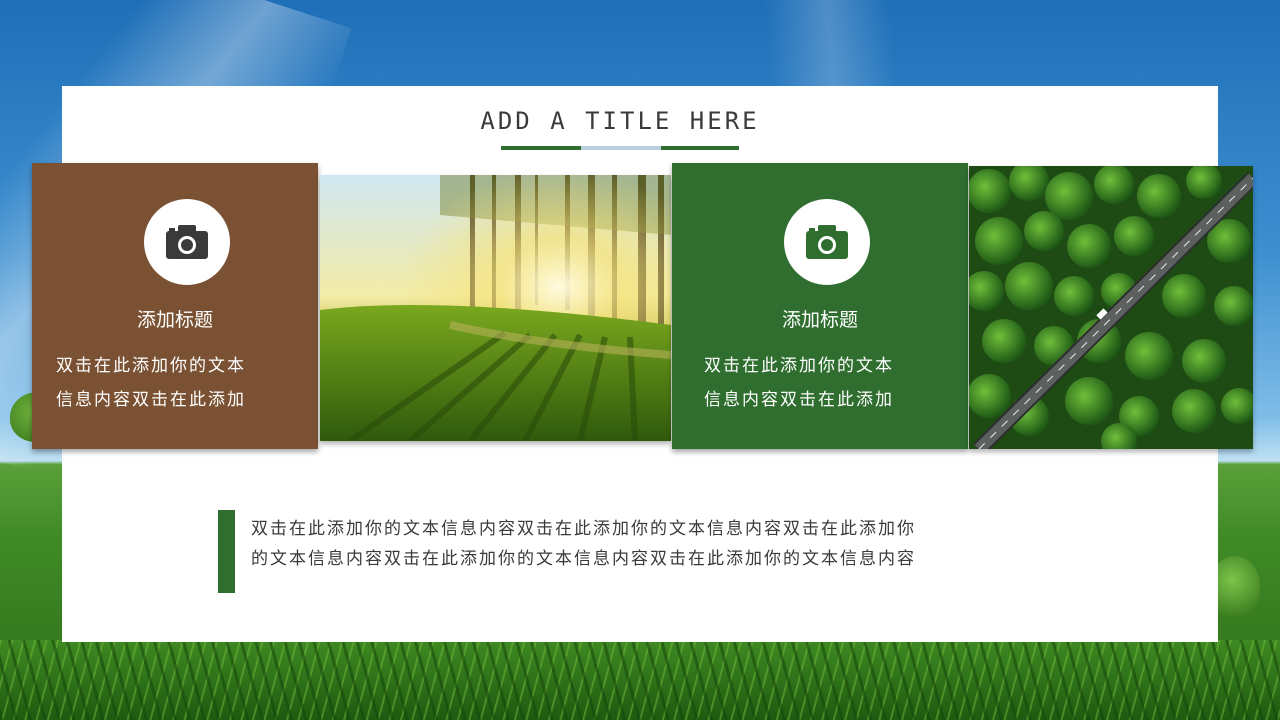 The width and height of the screenshot is (1280, 720). What do you see at coordinates (620, 121) in the screenshot?
I see `slide-title: ADD A TITLE HERE` at bounding box center [620, 121].